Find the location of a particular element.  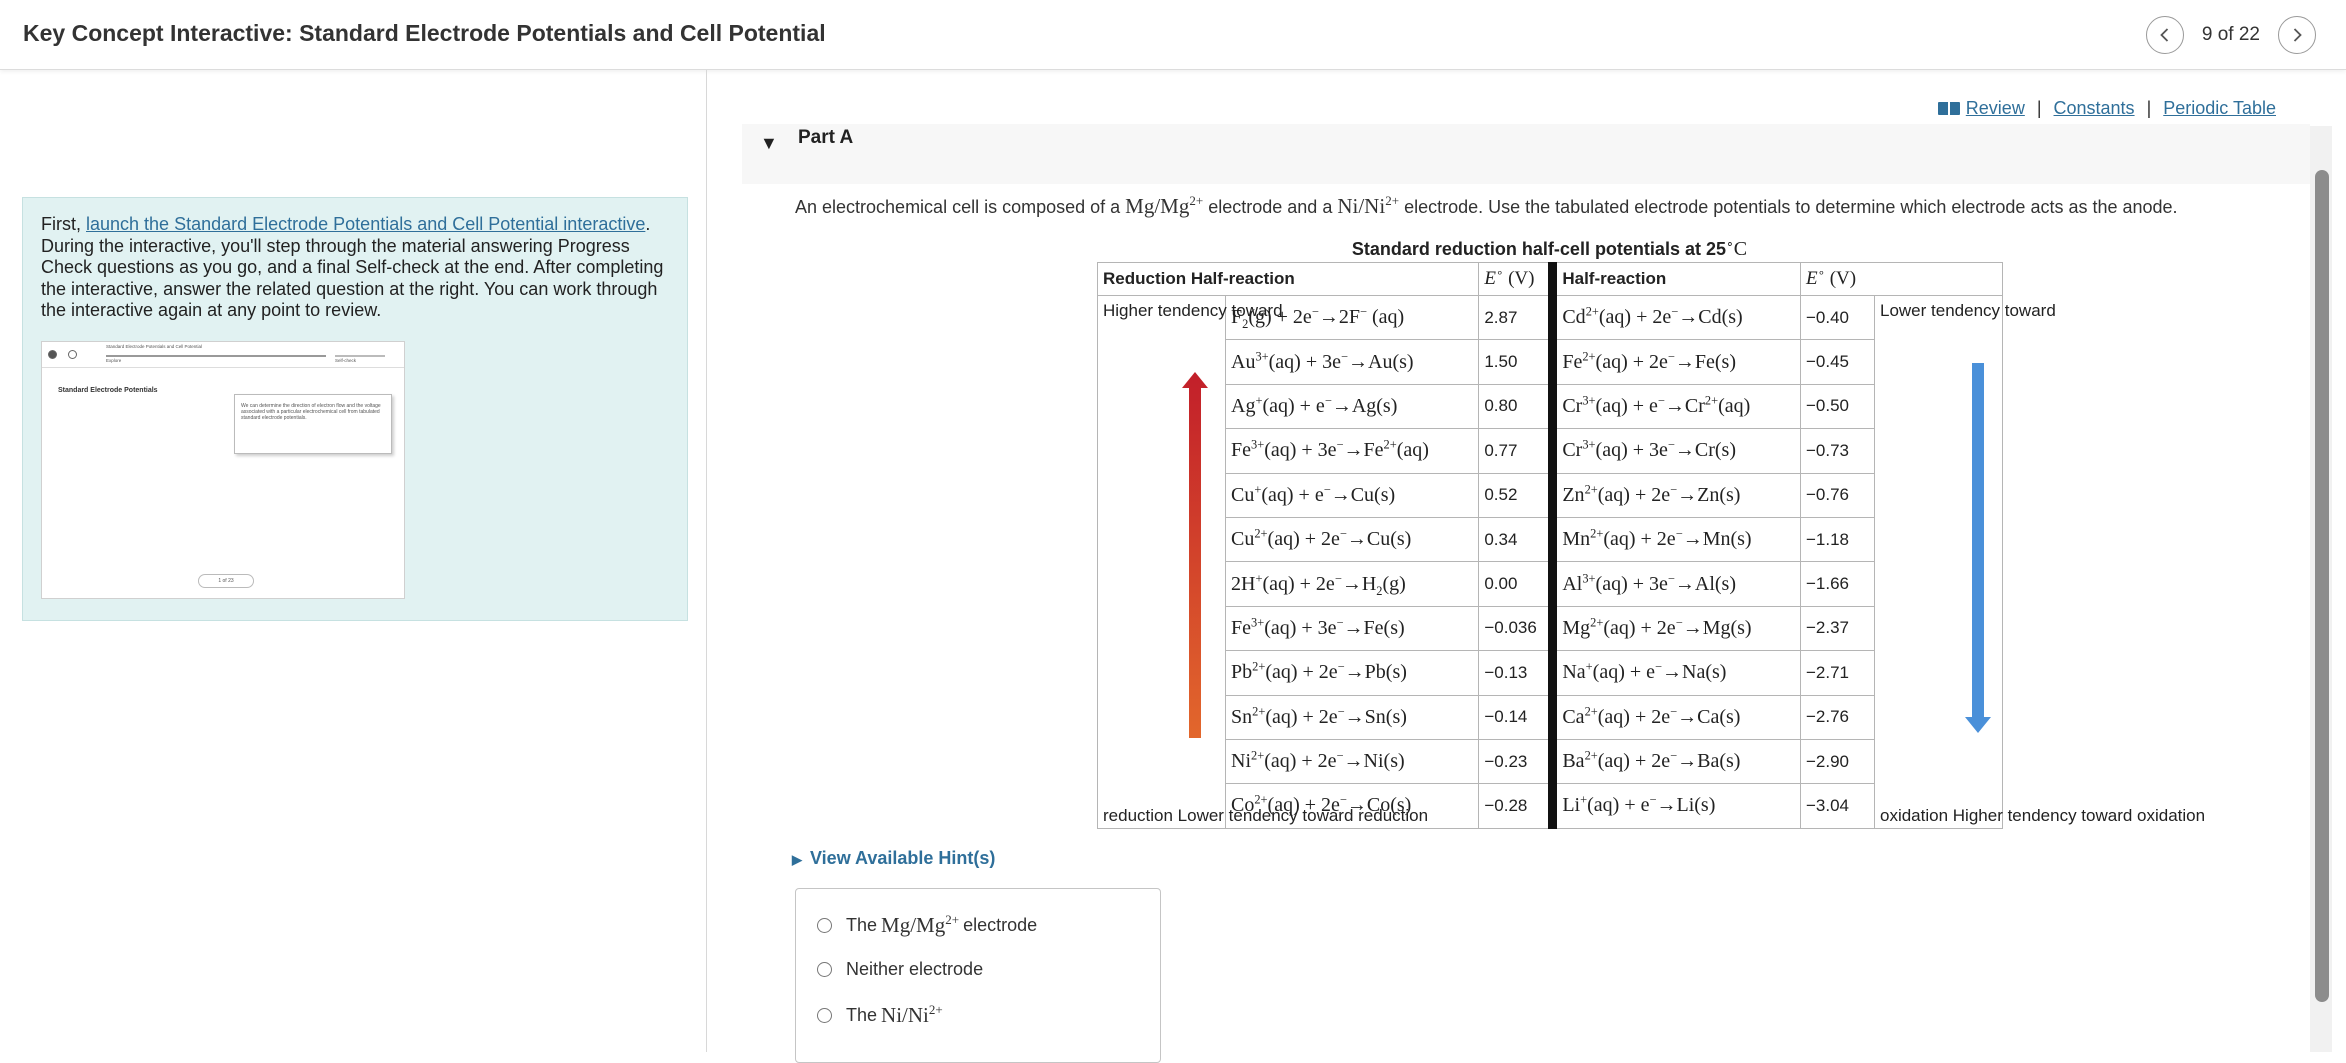

review-link: Review is located at coordinates (1995, 108).